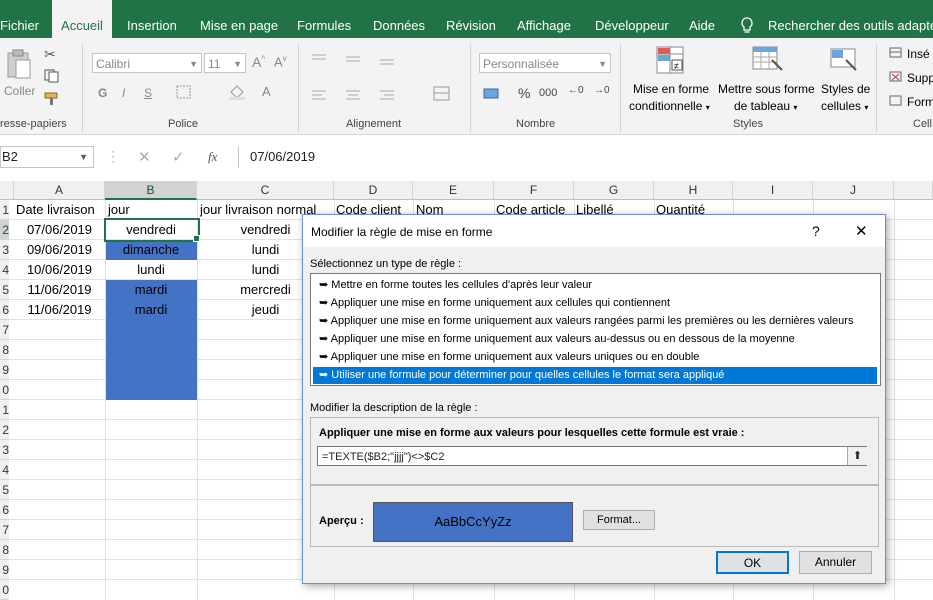 The width and height of the screenshot is (933, 600). What do you see at coordinates (845, 89) in the screenshot?
I see `cell-styles-label-1: Styles de` at bounding box center [845, 89].